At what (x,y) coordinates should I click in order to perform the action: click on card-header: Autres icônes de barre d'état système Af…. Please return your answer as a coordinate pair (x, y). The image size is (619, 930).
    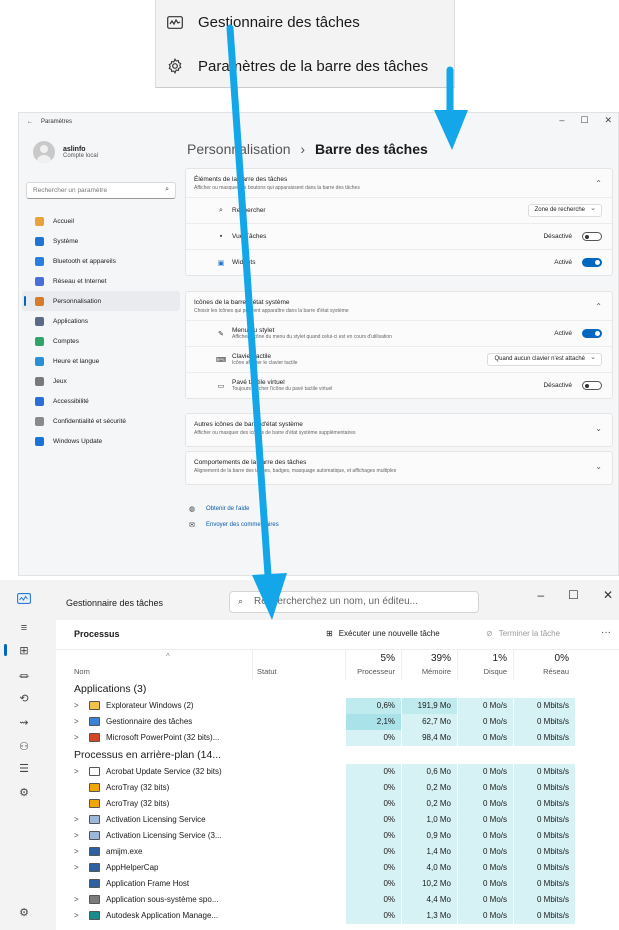
    Looking at the image, I should click on (399, 428).